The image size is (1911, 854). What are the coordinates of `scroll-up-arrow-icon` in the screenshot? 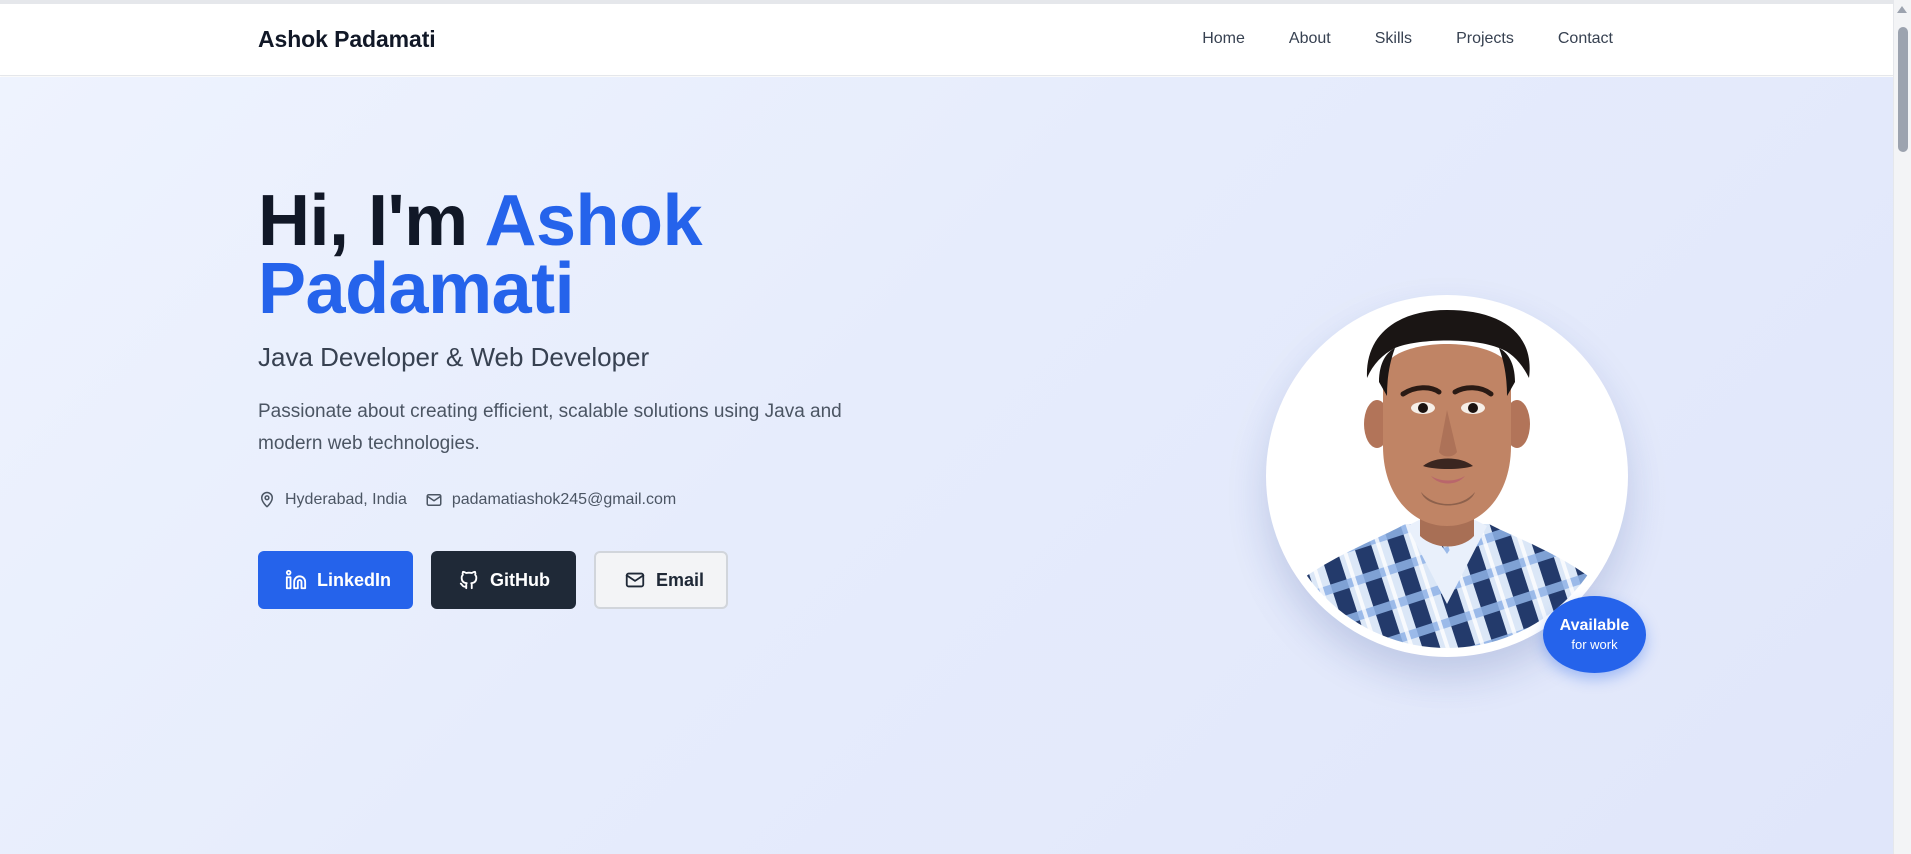 It's located at (1902, 9).